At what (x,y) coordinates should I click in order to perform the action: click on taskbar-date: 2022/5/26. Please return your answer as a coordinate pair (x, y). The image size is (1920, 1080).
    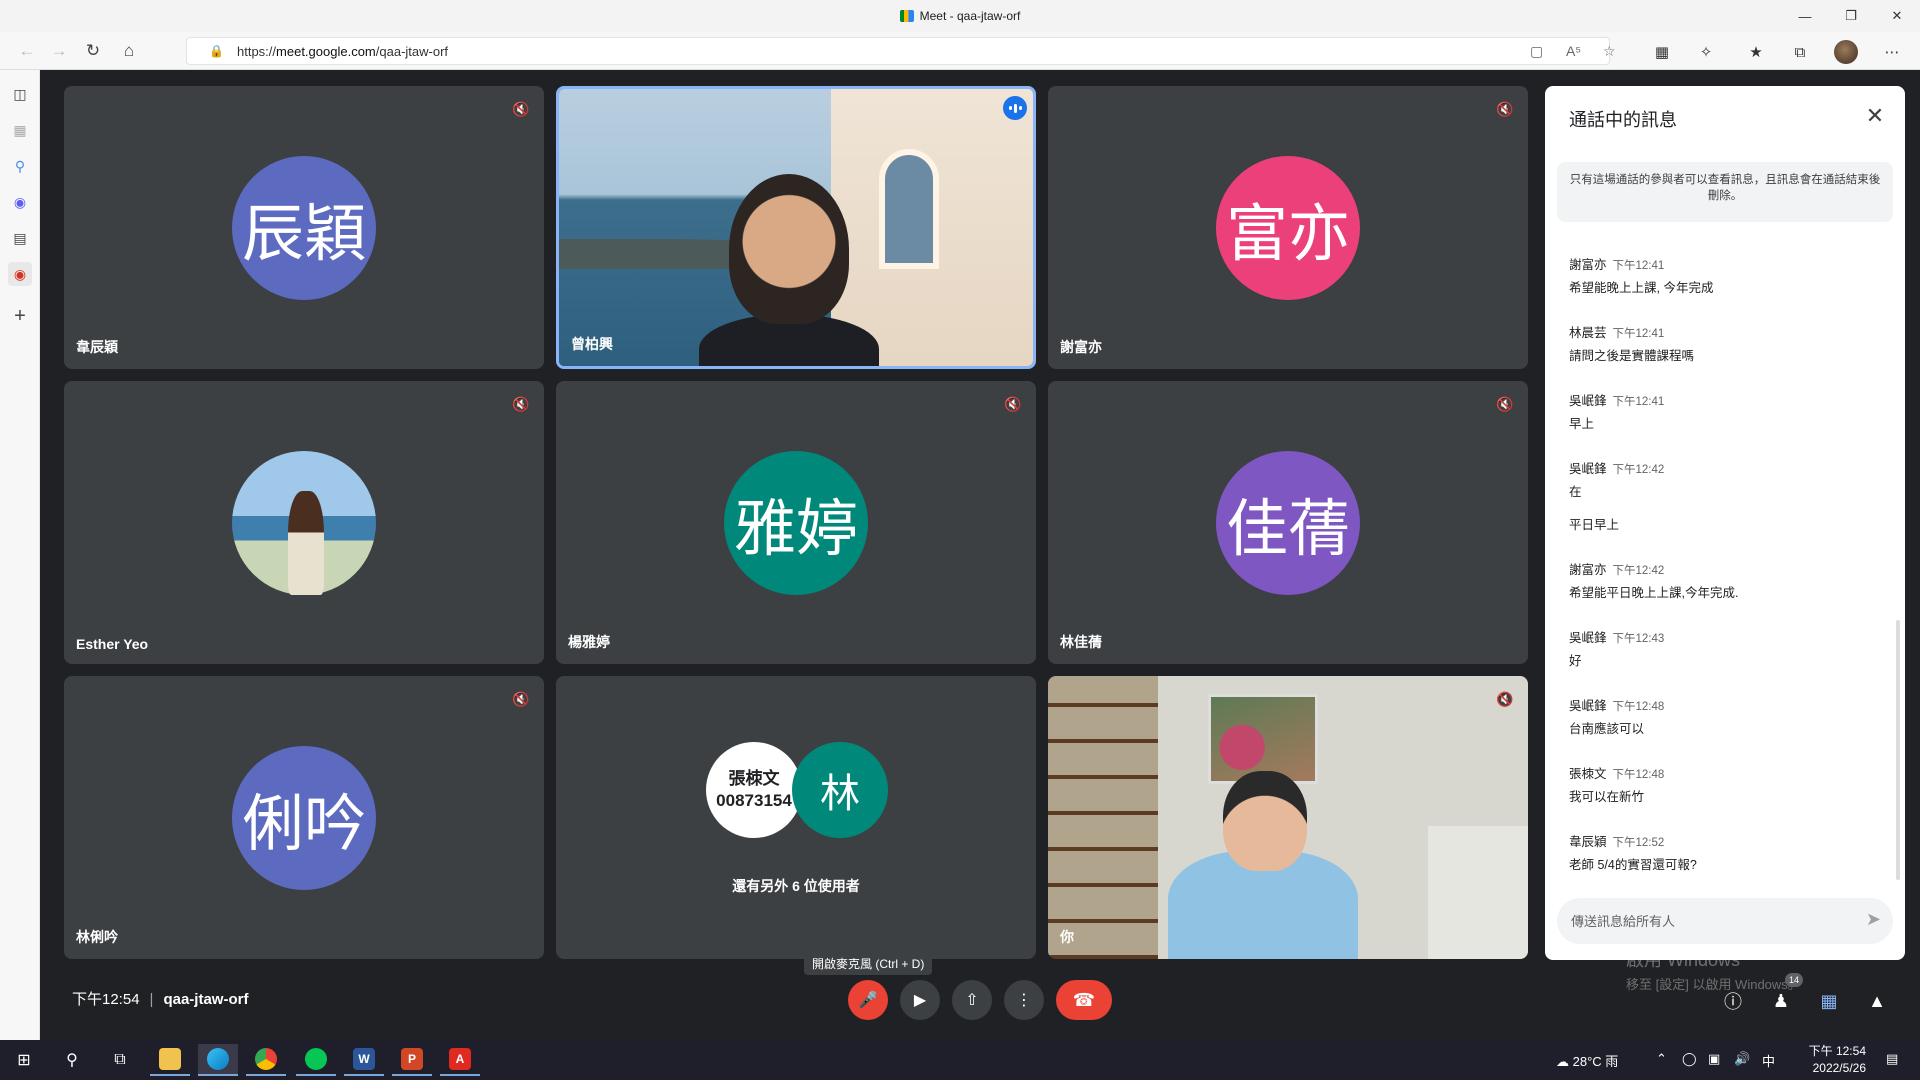
    Looking at the image, I should click on (1839, 1068).